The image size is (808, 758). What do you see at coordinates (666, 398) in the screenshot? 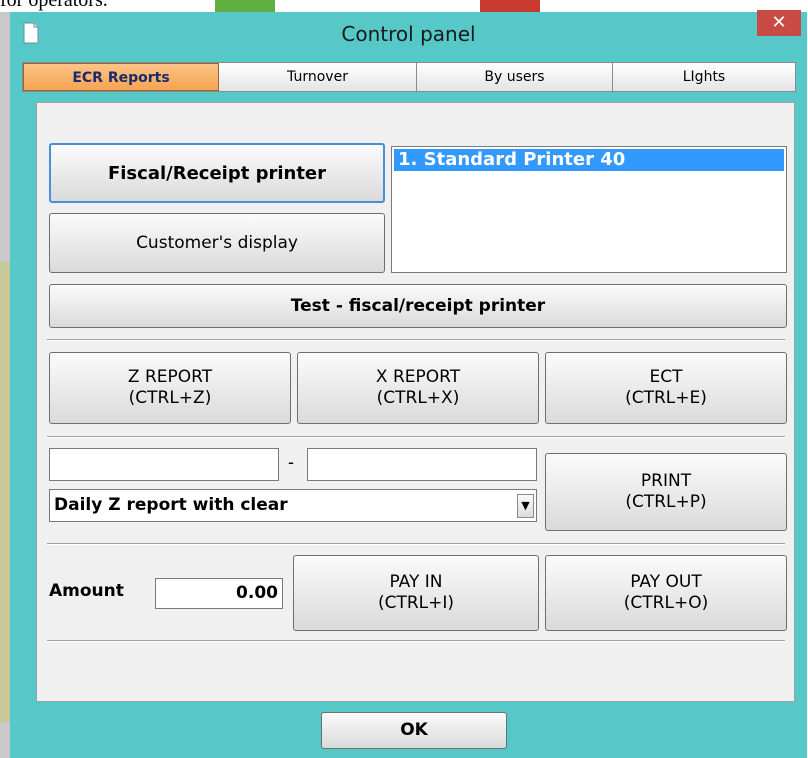
I see `ect-shortcut: (CTRL+E)` at bounding box center [666, 398].